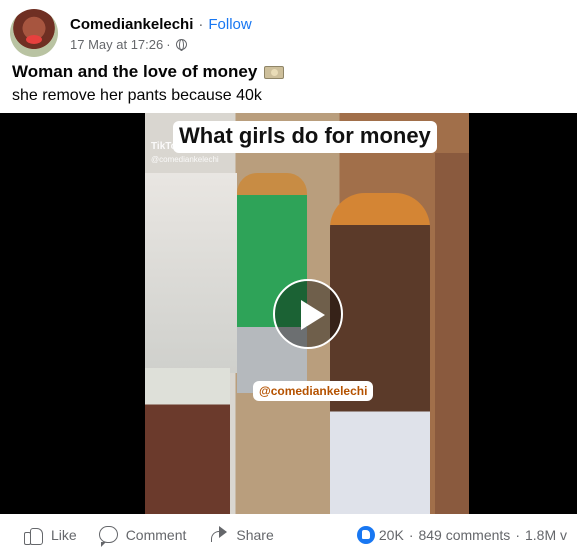  Describe the element at coordinates (308, 314) in the screenshot. I see `play-icon` at that location.